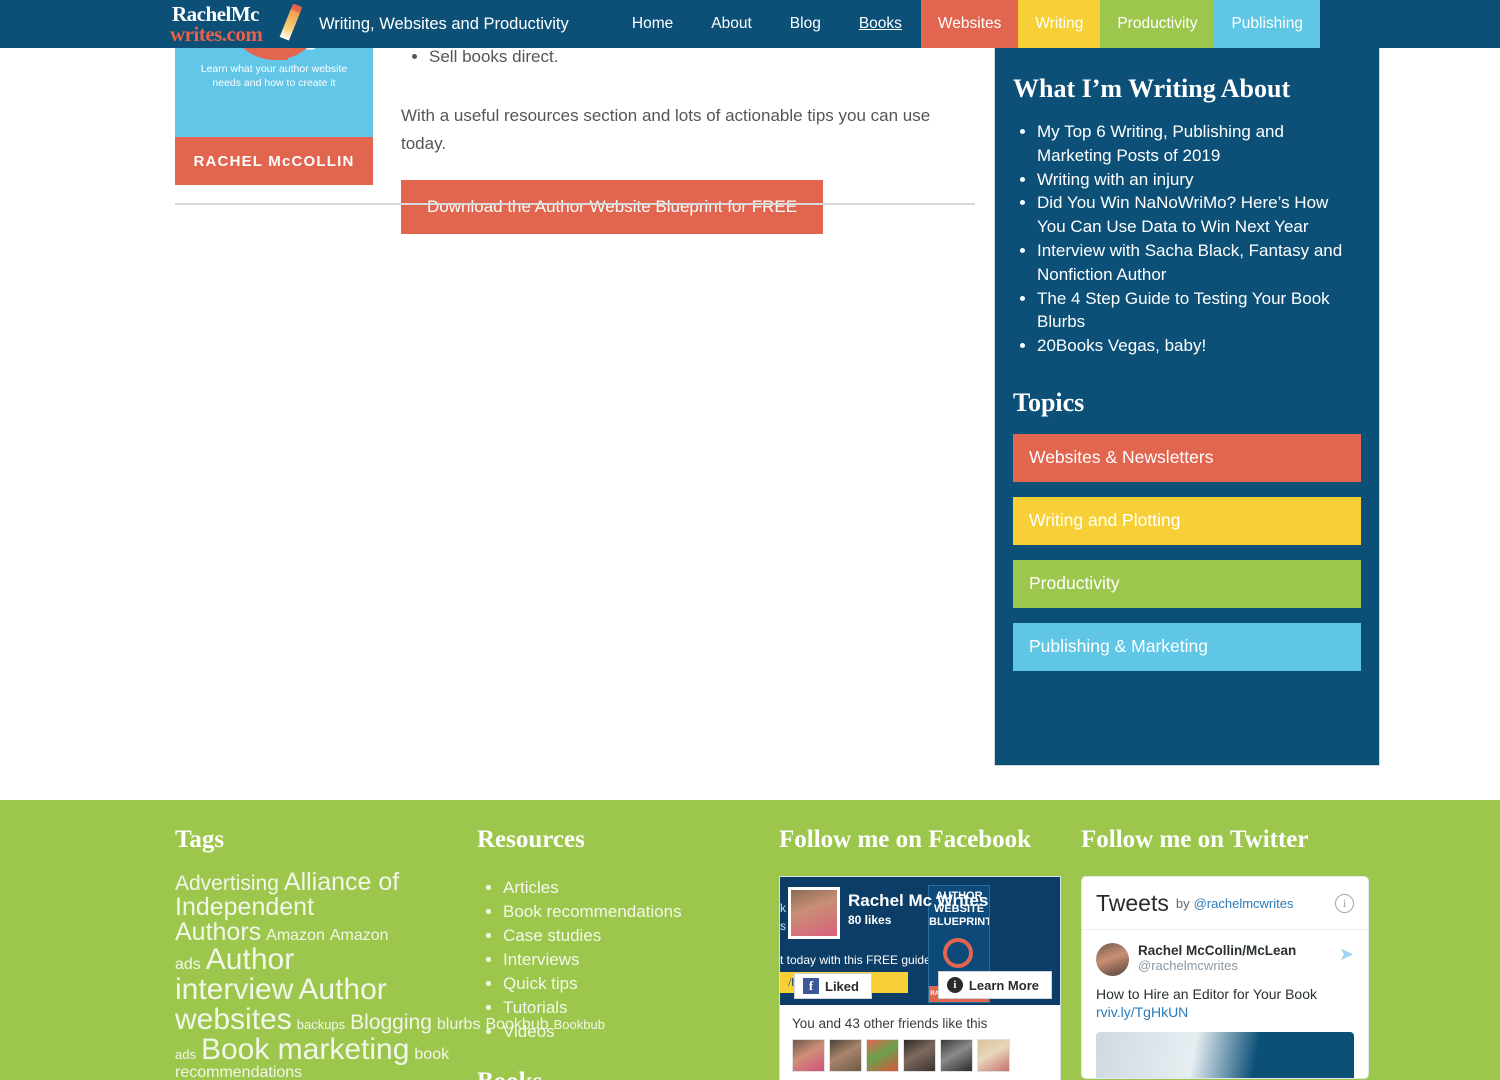  What do you see at coordinates (890, 1023) in the screenshot?
I see `facebook-social-proof-text: You and 43 other friends like this` at bounding box center [890, 1023].